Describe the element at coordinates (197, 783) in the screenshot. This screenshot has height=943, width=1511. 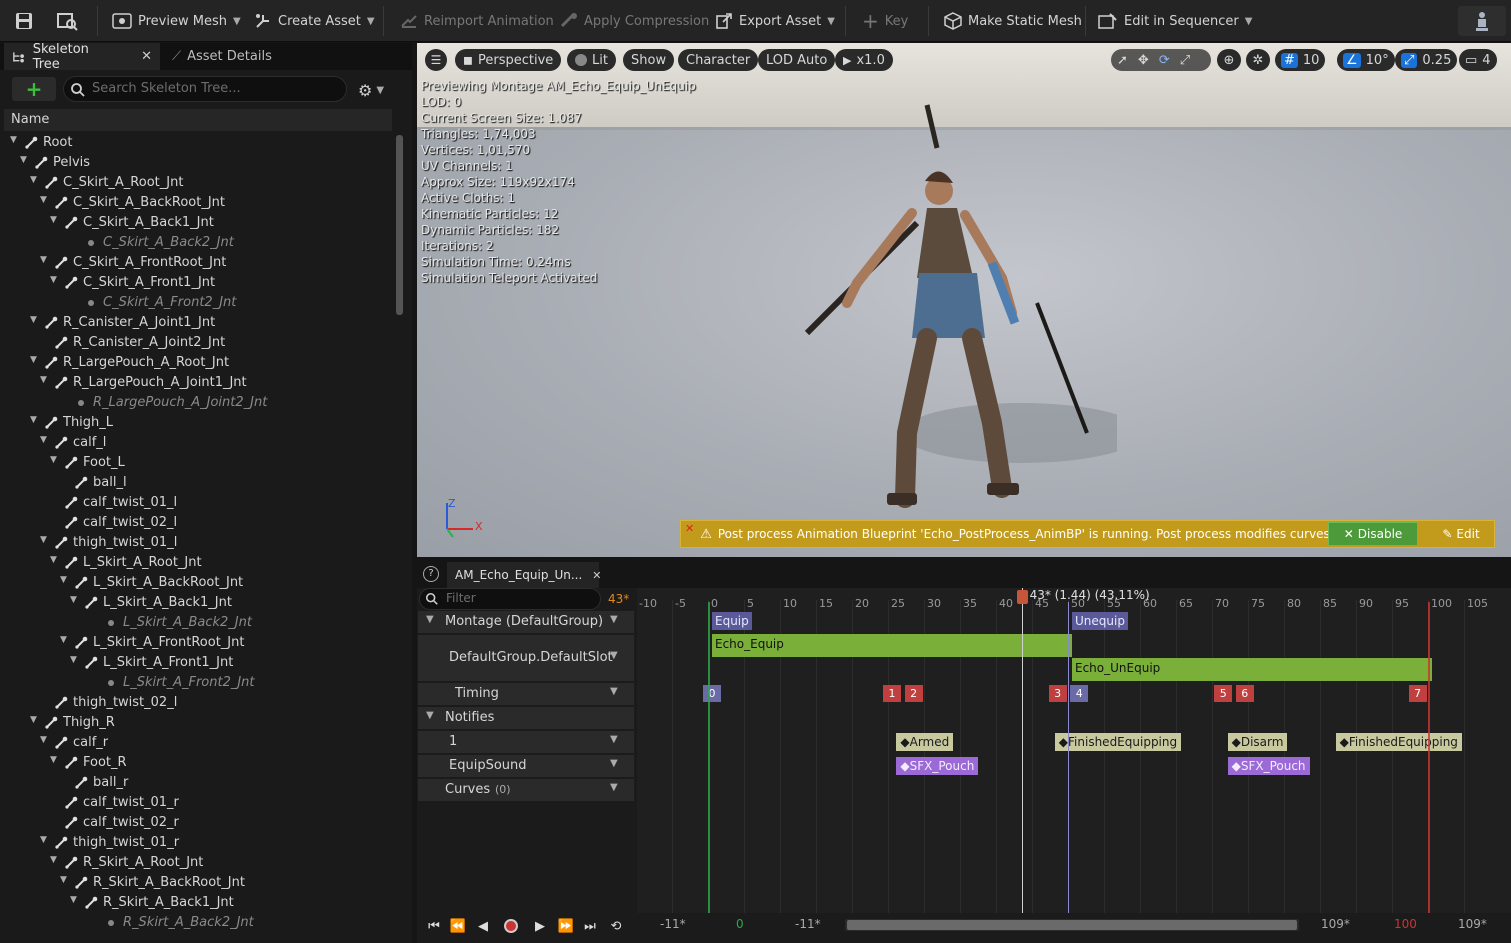
I see `tree-row: ball_r` at that location.